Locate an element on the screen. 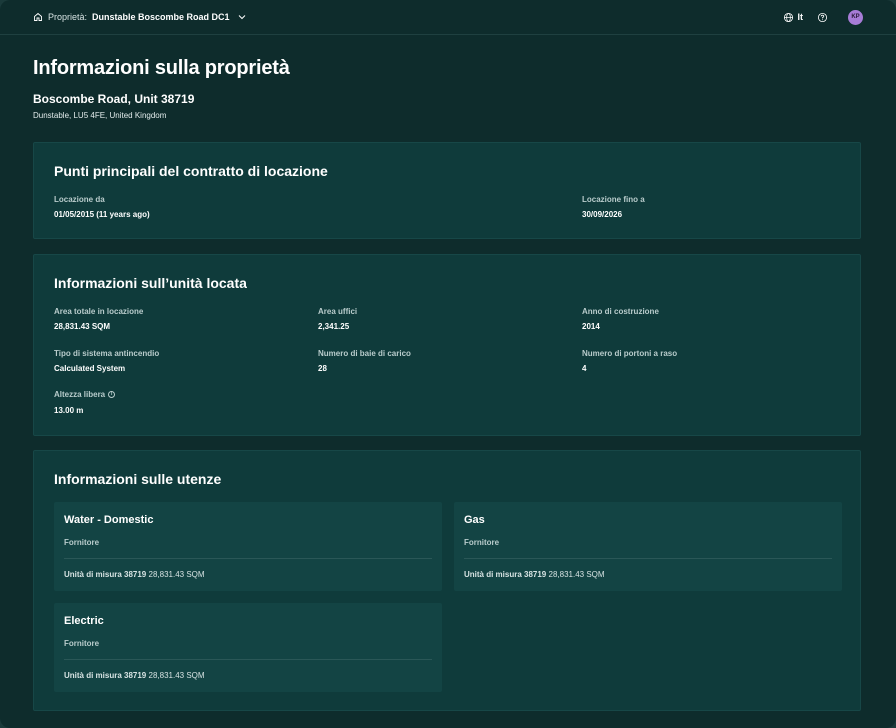 This screenshot has height=728, width=896. utilities-card-title: Informazioni sulle utenze is located at coordinates (138, 479).